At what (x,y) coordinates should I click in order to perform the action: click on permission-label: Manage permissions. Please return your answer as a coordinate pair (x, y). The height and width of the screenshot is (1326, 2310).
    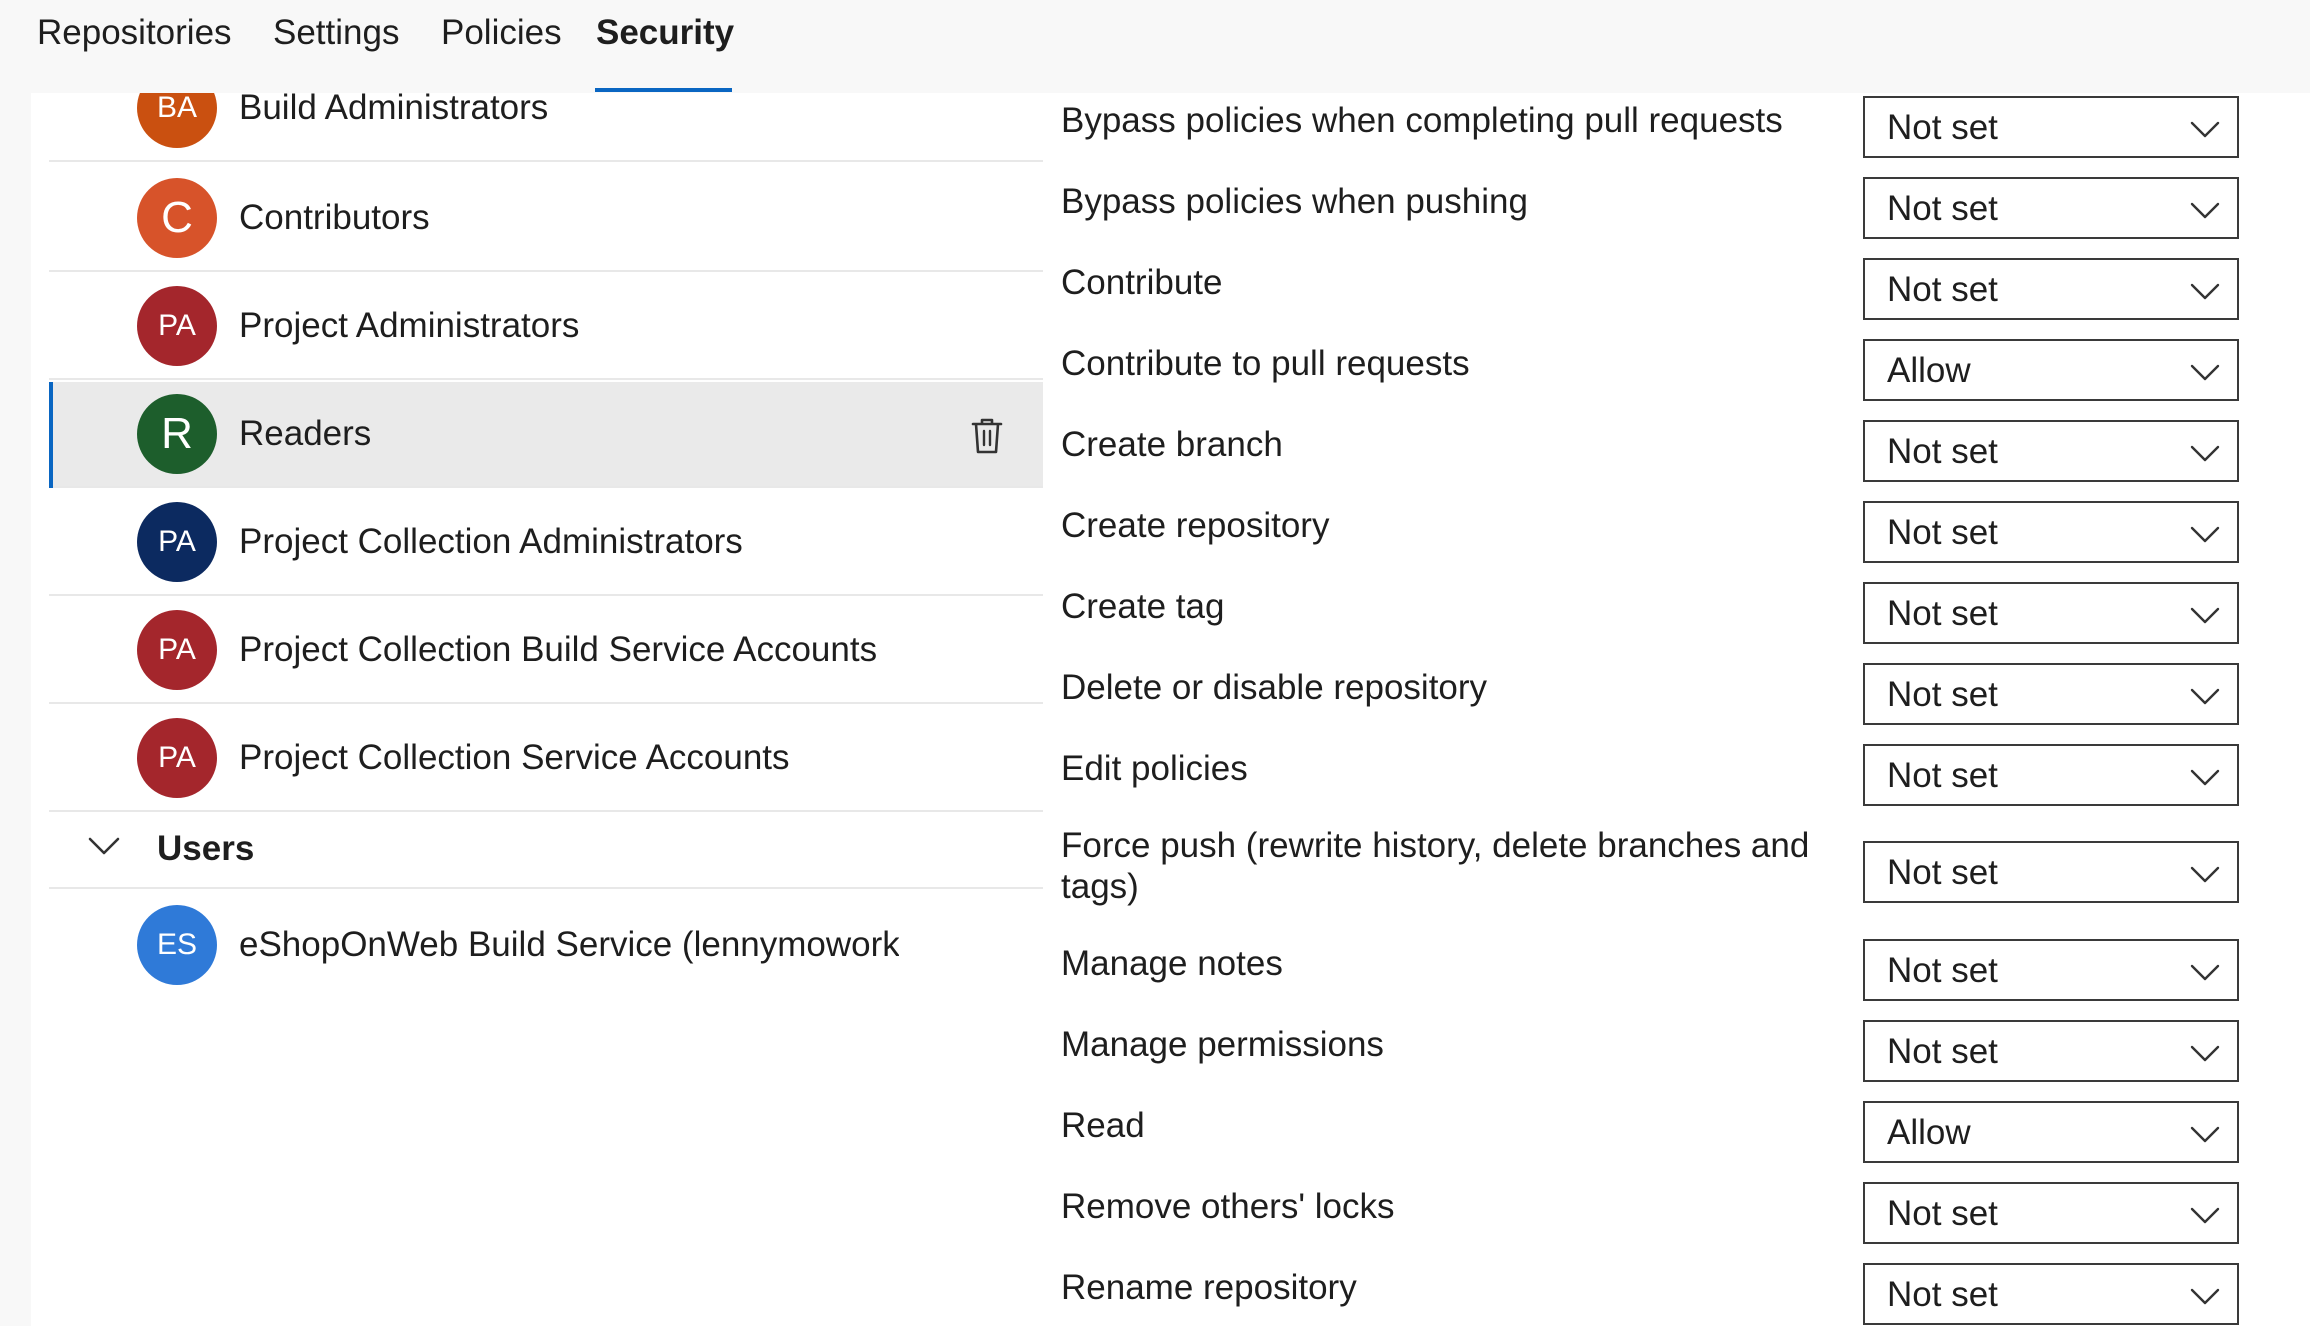
    Looking at the image, I should click on (1222, 1044).